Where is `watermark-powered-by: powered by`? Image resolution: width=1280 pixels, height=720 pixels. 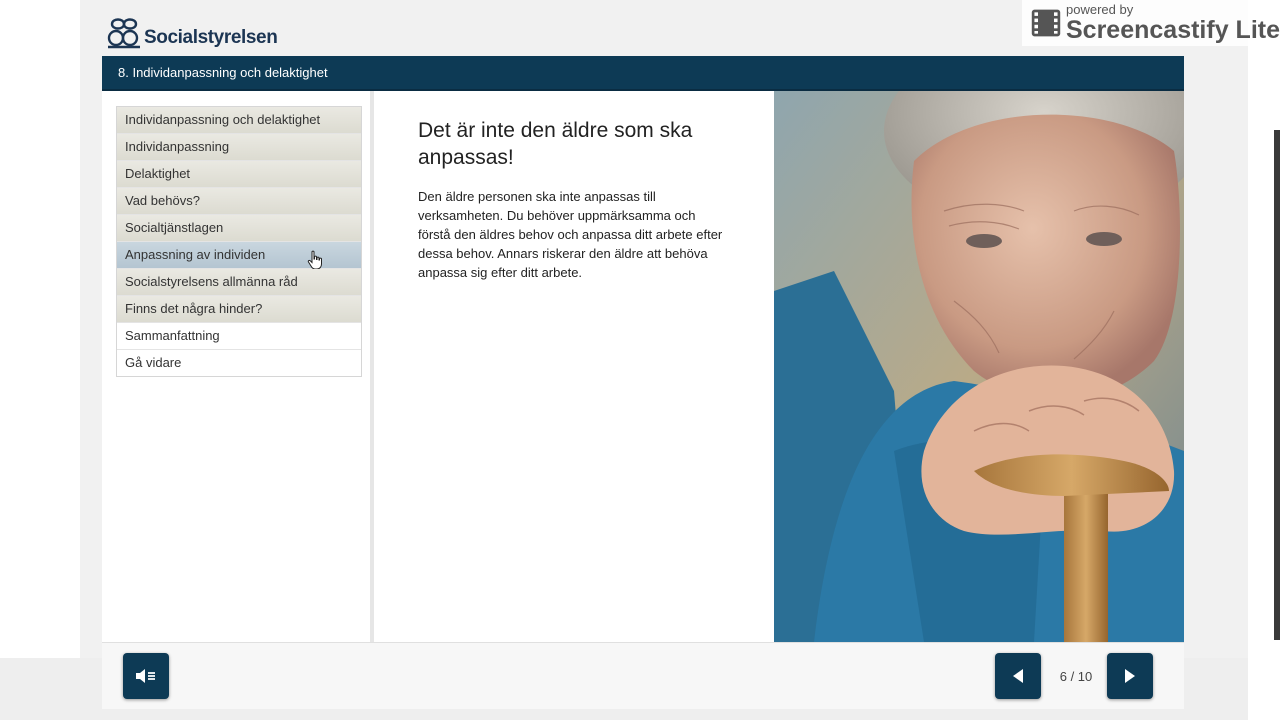 watermark-powered-by: powered by is located at coordinates (1100, 9).